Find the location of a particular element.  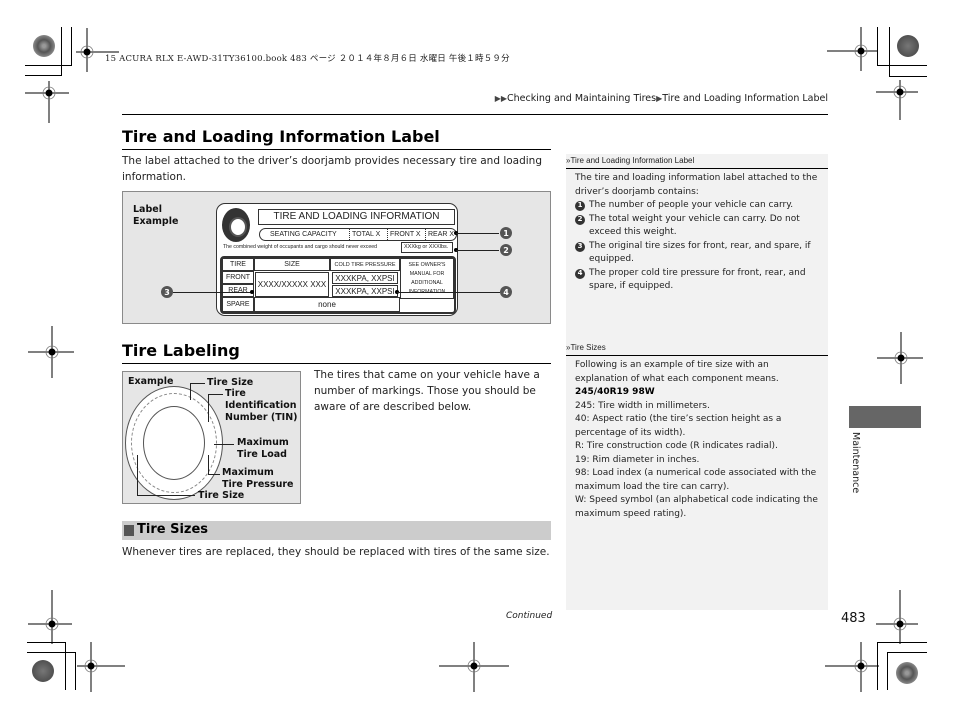

double-triangle-icon: ▶▶ is located at coordinates (501, 98).